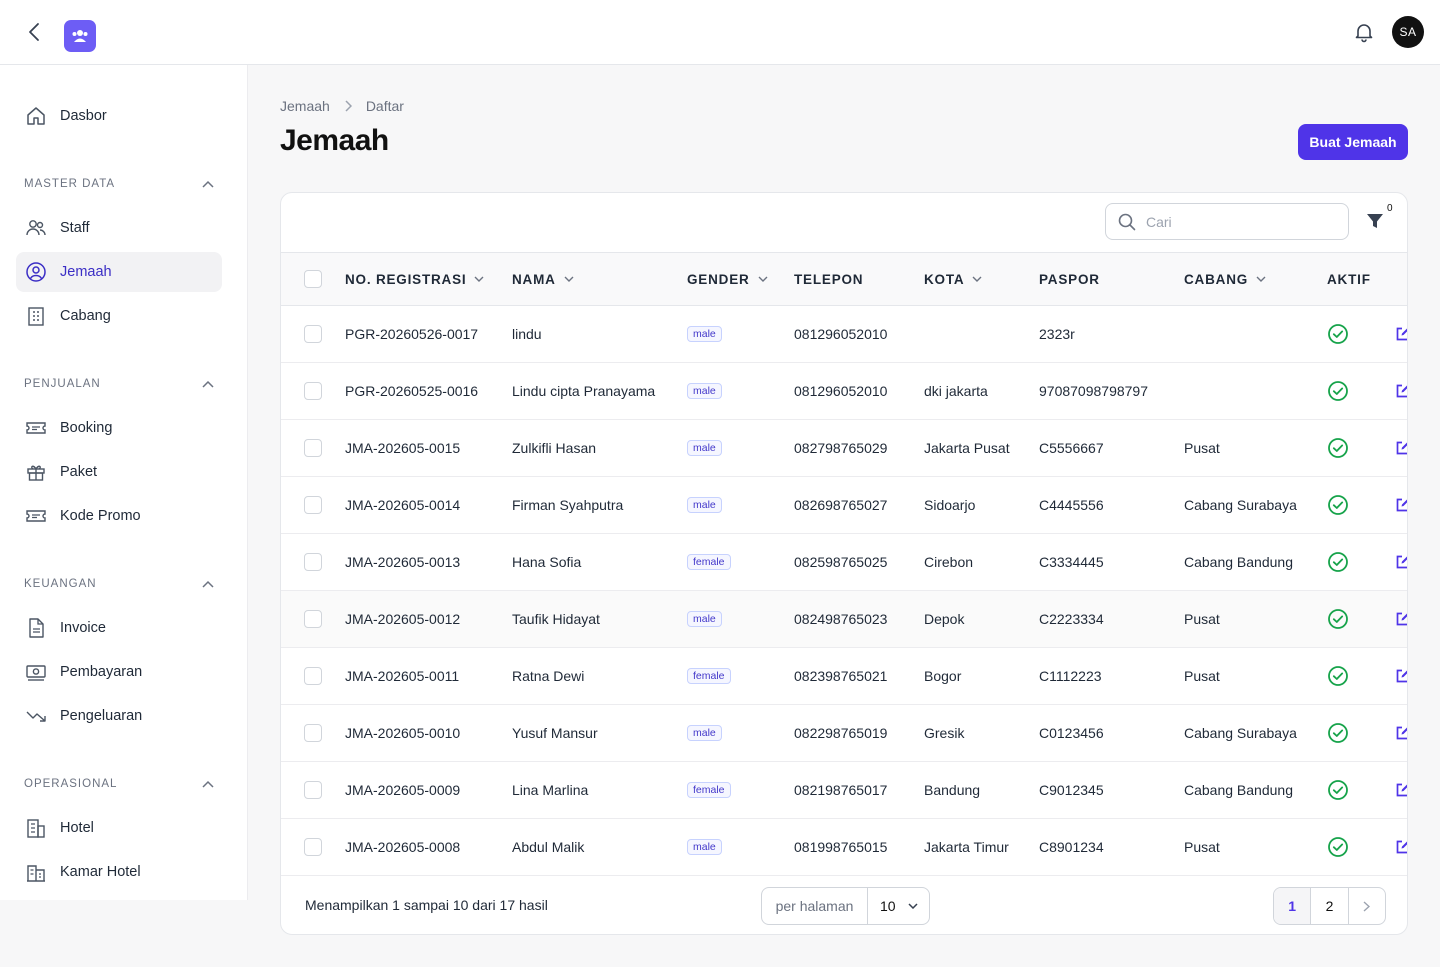 The image size is (1440, 967). Describe the element at coordinates (119, 184) in the screenshot. I see `group-header-master-data: MASTER DATA` at that location.